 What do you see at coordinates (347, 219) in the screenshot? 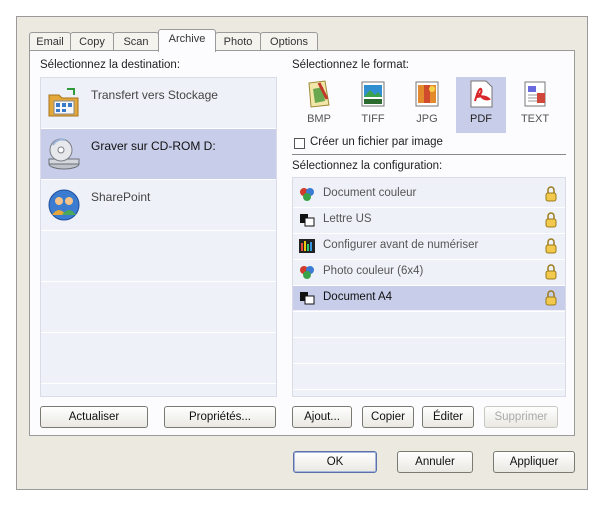
I see `configuration-label: Lettre US` at bounding box center [347, 219].